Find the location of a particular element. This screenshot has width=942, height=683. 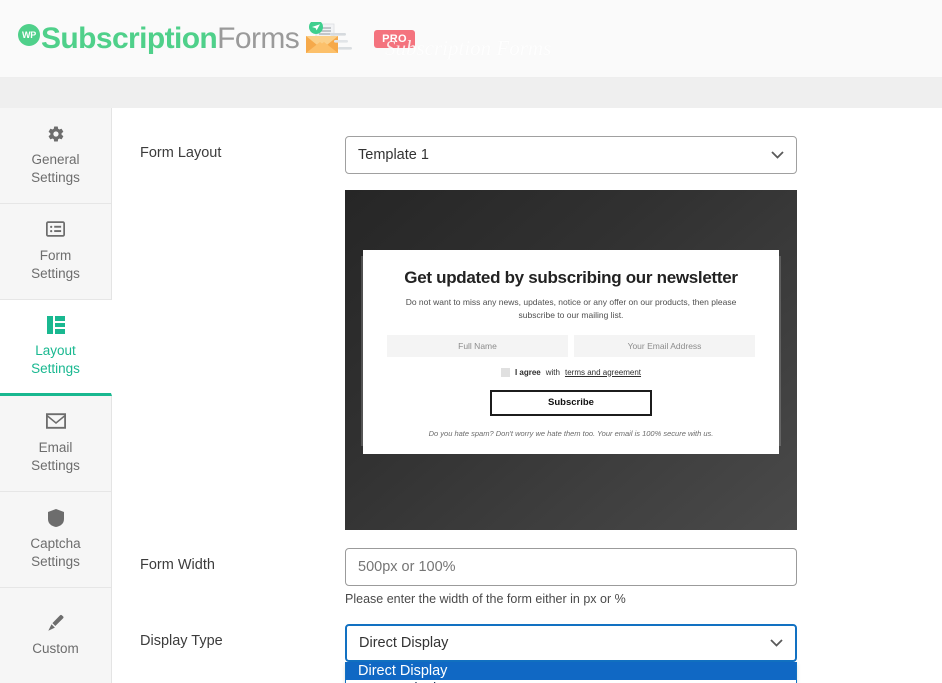

sidebar-item-label: Email Settings is located at coordinates (55, 456).